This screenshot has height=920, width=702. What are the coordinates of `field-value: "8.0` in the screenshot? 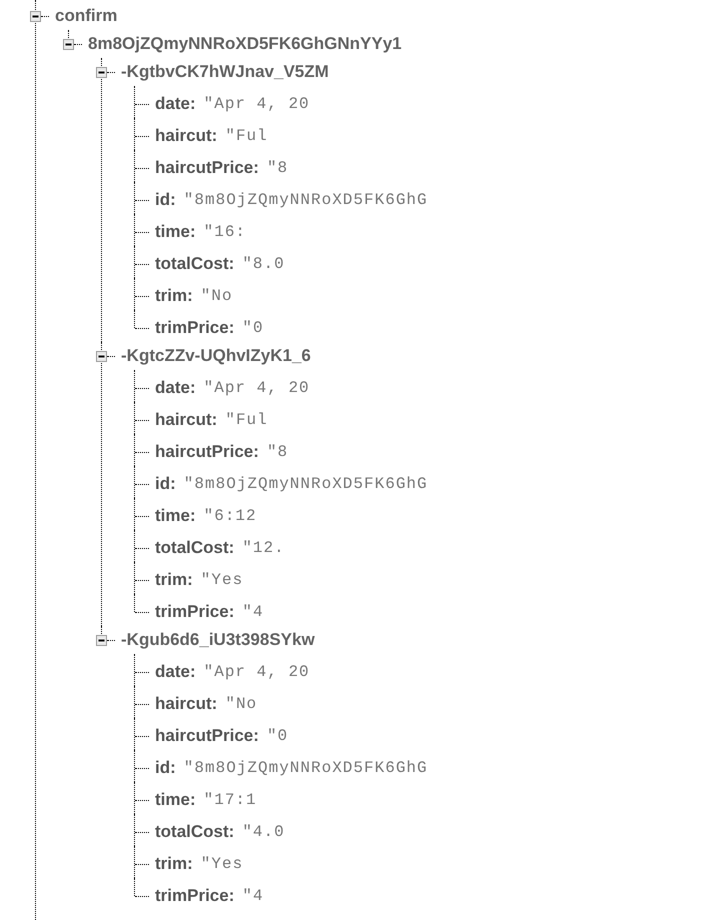 It's located at (263, 264).